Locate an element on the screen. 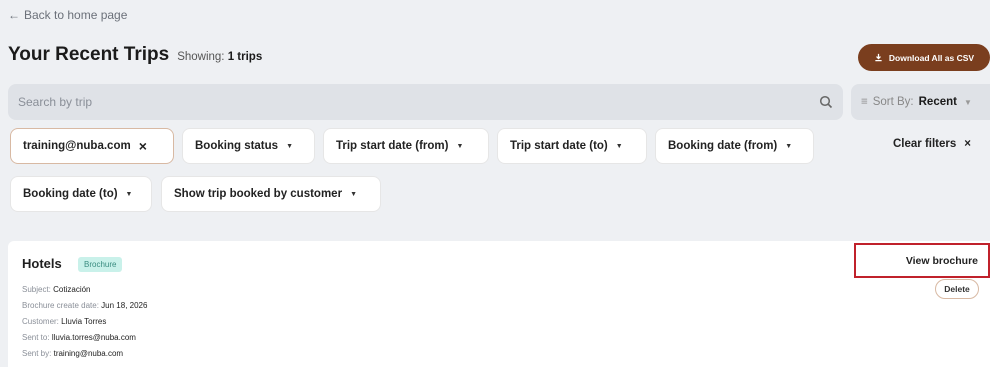  sort-value: Recent is located at coordinates (937, 102).